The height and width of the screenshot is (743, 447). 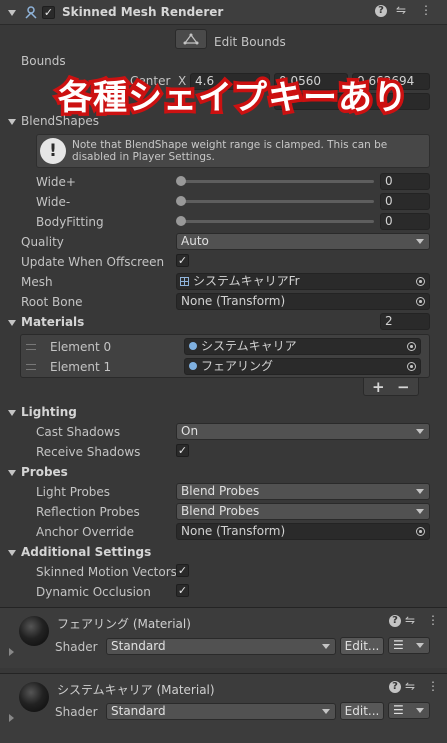 What do you see at coordinates (60, 121) in the screenshot?
I see `blendshapes-label: BlendShapes` at bounding box center [60, 121].